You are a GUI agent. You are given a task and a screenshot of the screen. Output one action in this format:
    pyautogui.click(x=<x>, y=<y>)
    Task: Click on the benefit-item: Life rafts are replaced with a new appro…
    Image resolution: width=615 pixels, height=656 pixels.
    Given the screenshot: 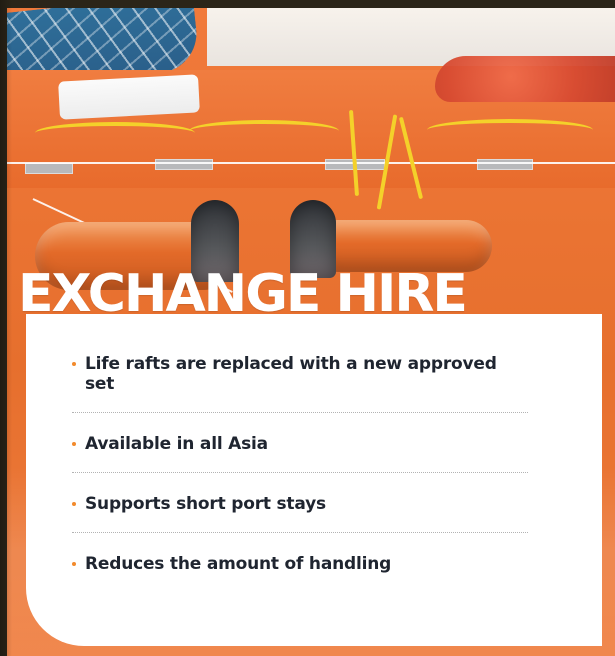 What is the action you would take?
    pyautogui.click(x=300, y=378)
    